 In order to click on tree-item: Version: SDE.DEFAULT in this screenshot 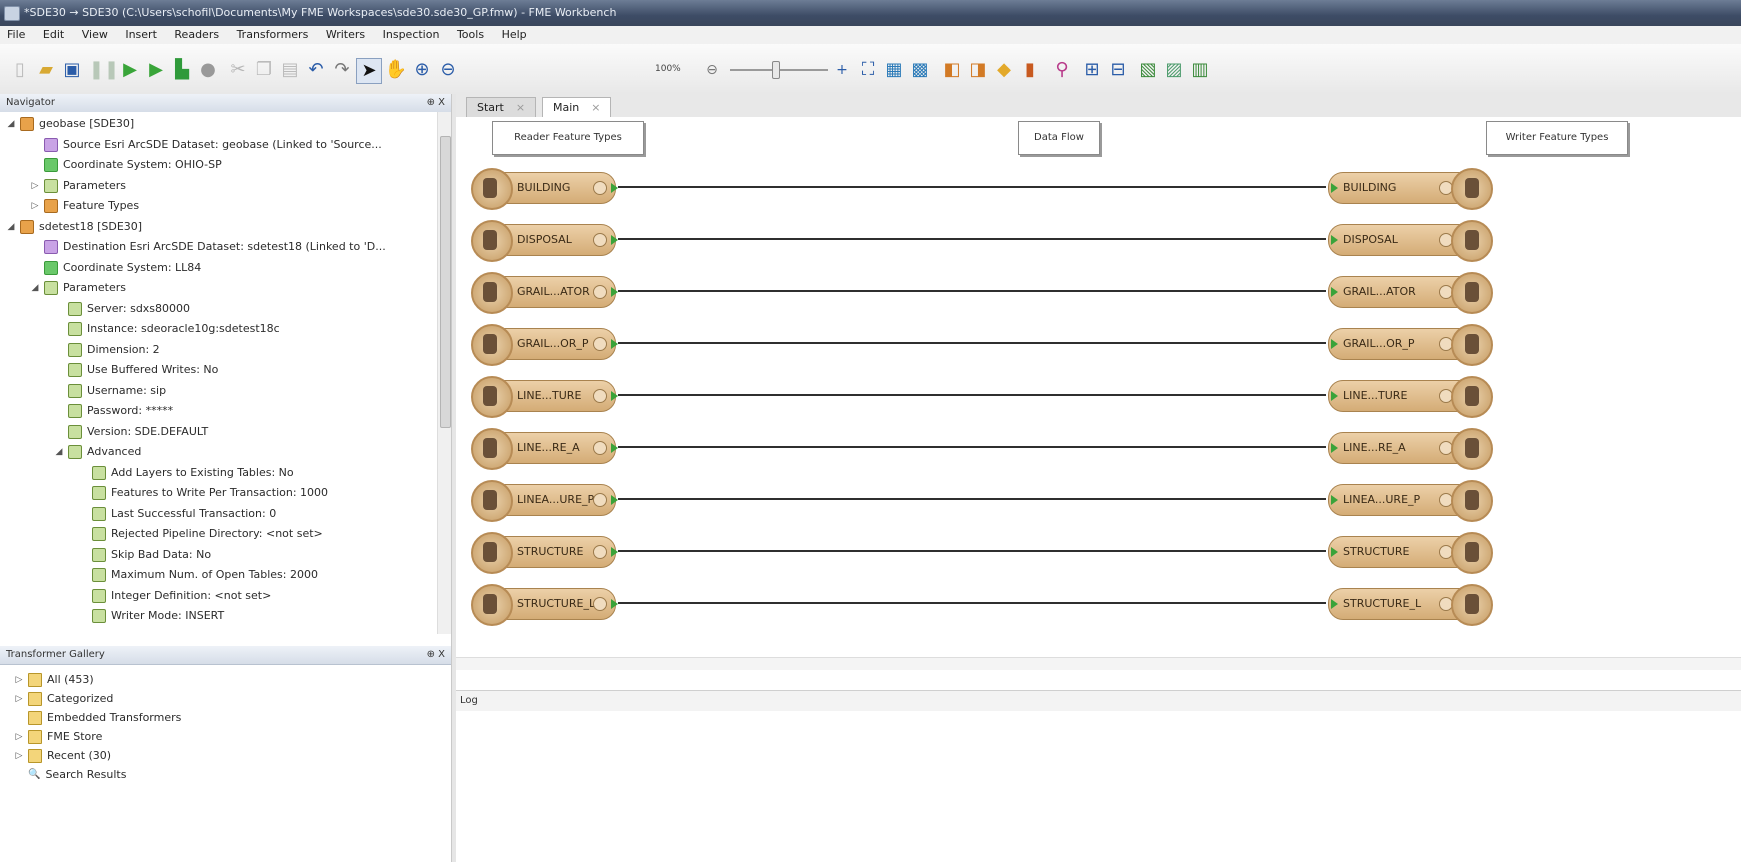, I will do `click(131, 432)`.